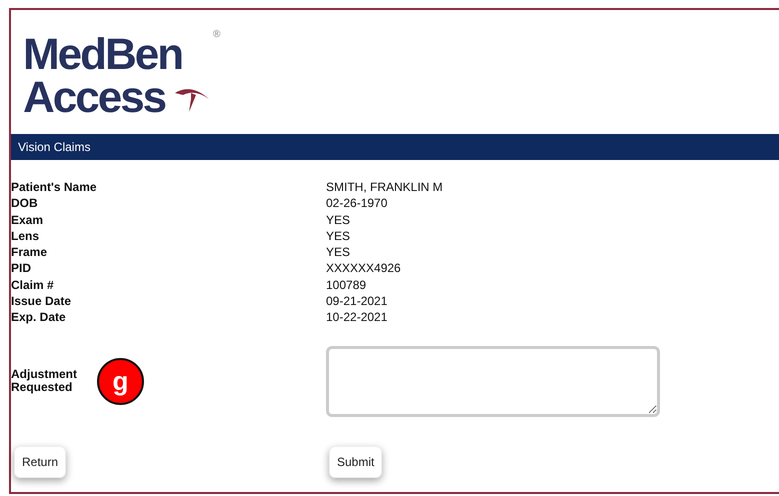 This screenshot has width=779, height=496. What do you see at coordinates (120, 381) in the screenshot?
I see `annotation-marker: g` at bounding box center [120, 381].